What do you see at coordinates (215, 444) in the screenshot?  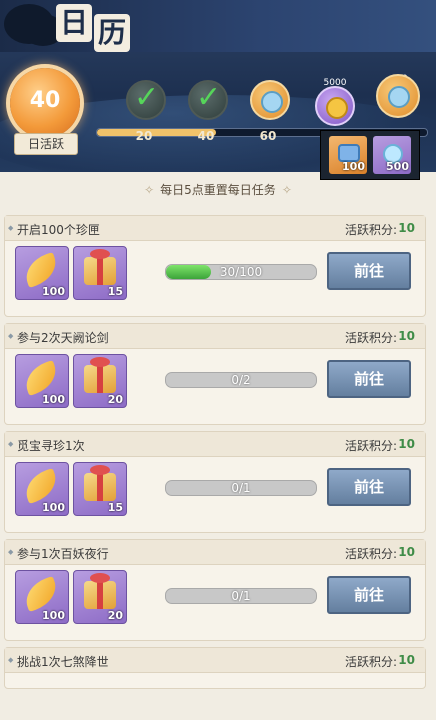 I see `task-card-header: 觅宝寻珍1次 活跃积分:10` at bounding box center [215, 444].